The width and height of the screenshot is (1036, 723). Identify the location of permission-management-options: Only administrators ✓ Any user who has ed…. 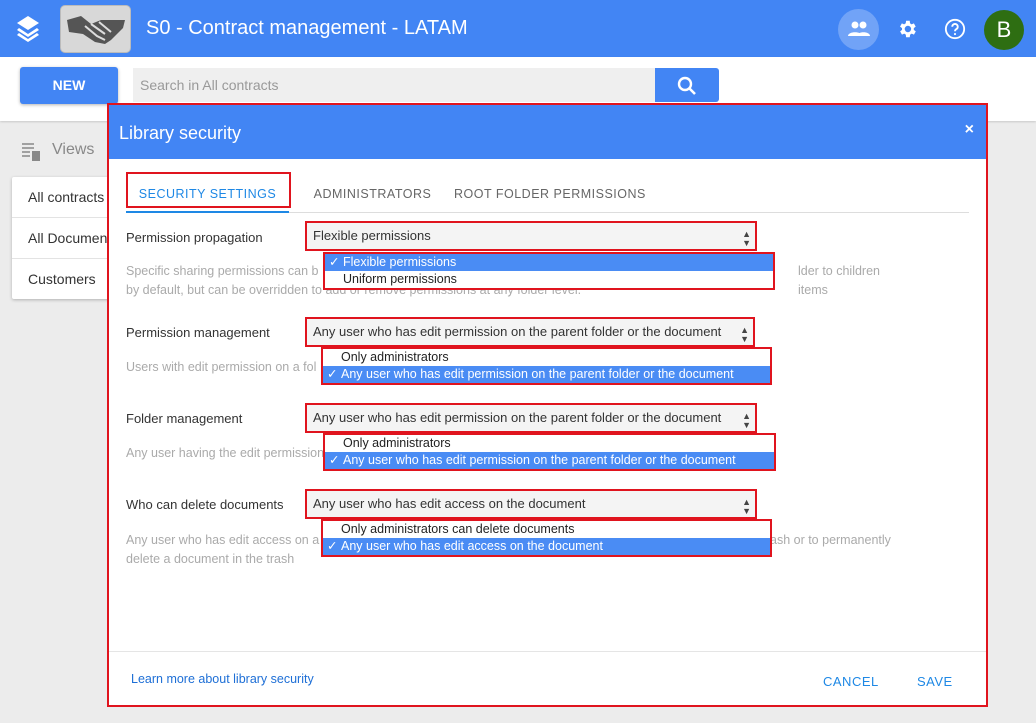
(546, 366).